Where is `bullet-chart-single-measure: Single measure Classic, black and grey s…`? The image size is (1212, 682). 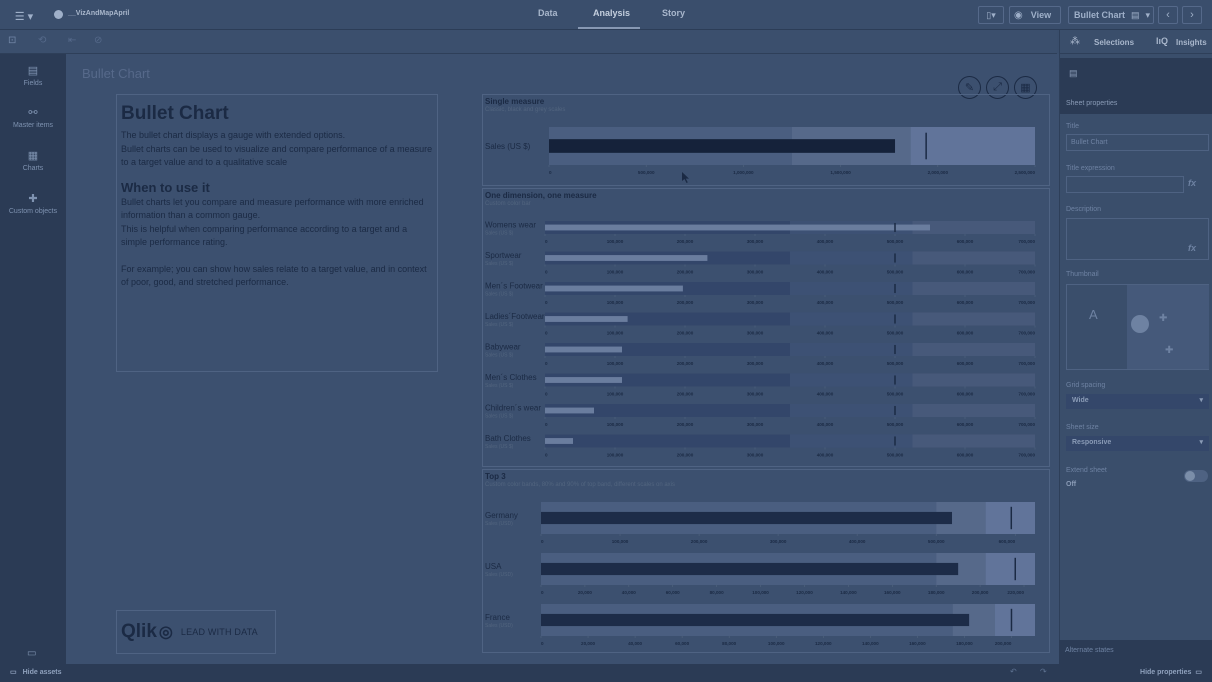 bullet-chart-single-measure: Single measure Classic, black and grey s… is located at coordinates (766, 140).